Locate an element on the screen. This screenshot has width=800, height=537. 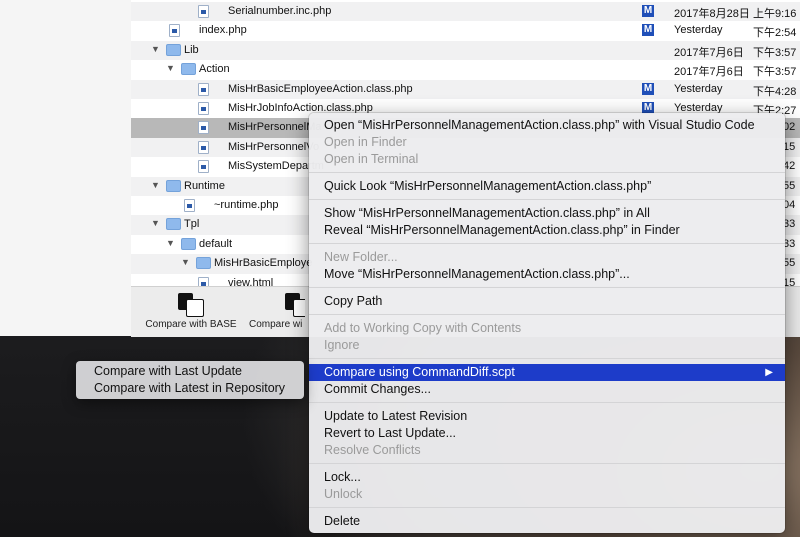
file-name: MisHrBasicEmployeeAction.class.php is located at coordinates (320, 88).